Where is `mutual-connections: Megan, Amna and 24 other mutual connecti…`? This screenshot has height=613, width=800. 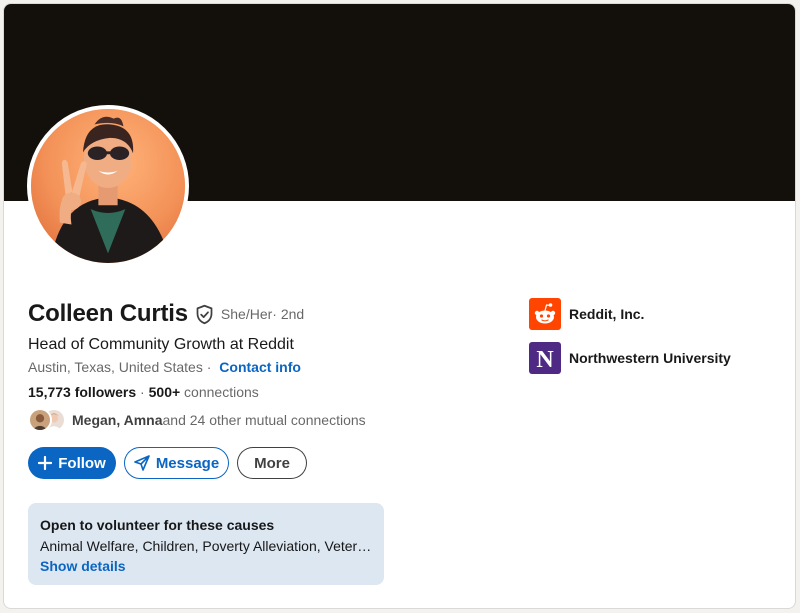 mutual-connections: Megan, Amna and 24 other mutual connecti… is located at coordinates (197, 420).